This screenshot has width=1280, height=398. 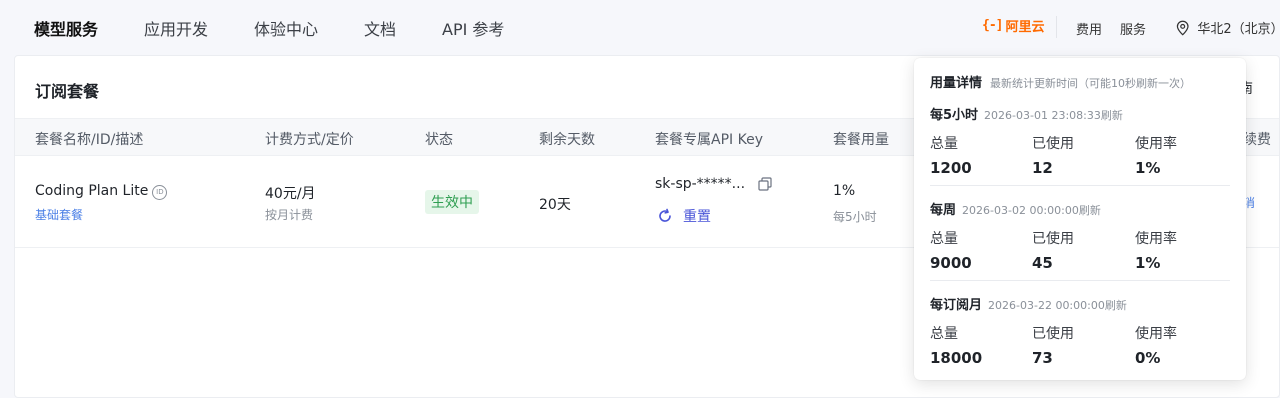 What do you see at coordinates (1042, 358) in the screenshot?
I see `stat-value-used: 73` at bounding box center [1042, 358].